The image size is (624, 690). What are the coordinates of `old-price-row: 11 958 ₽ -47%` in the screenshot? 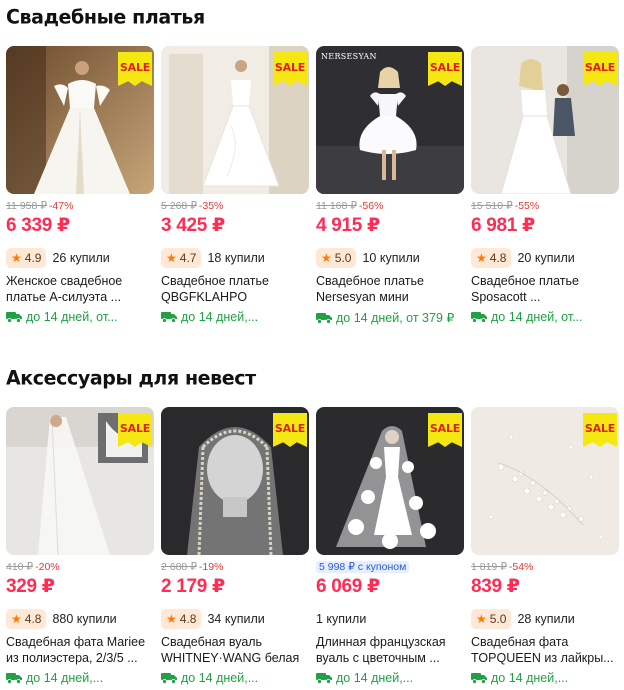 It's located at (80, 206).